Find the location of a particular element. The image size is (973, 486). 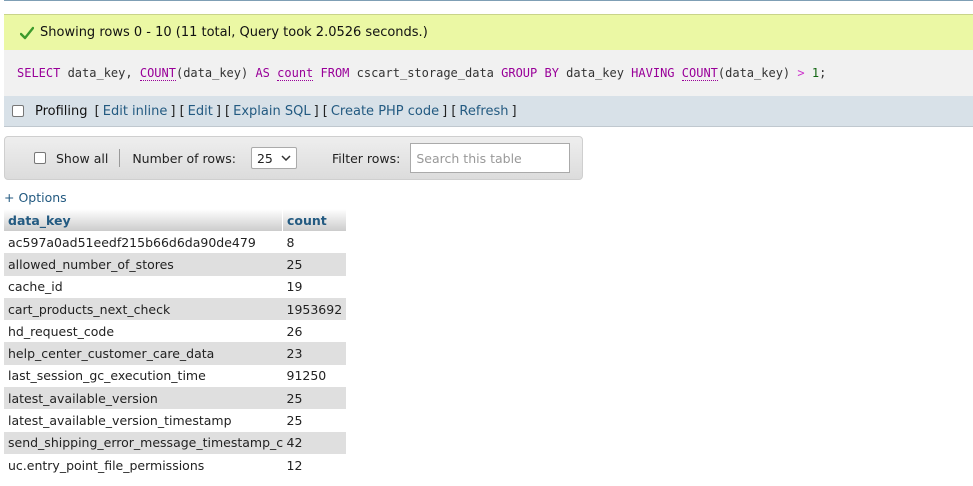

cell-data-key: cache_id is located at coordinates (143, 286).